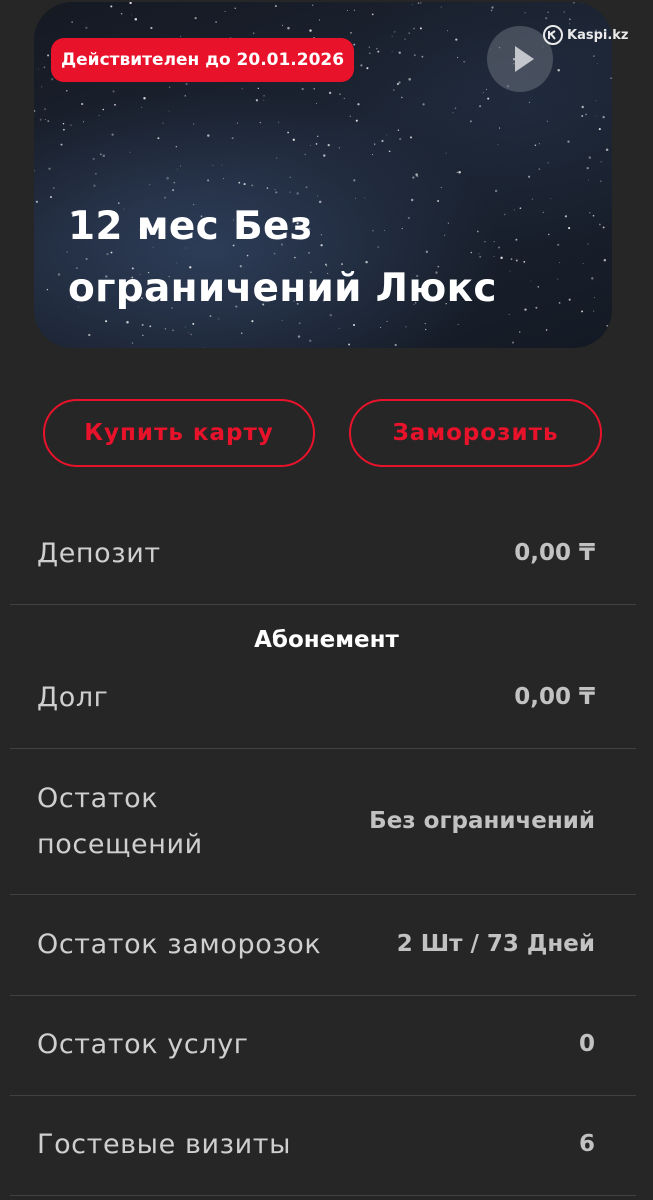  Describe the element at coordinates (326, 640) in the screenshot. I see `subscription-section-title: Абонемент` at that location.